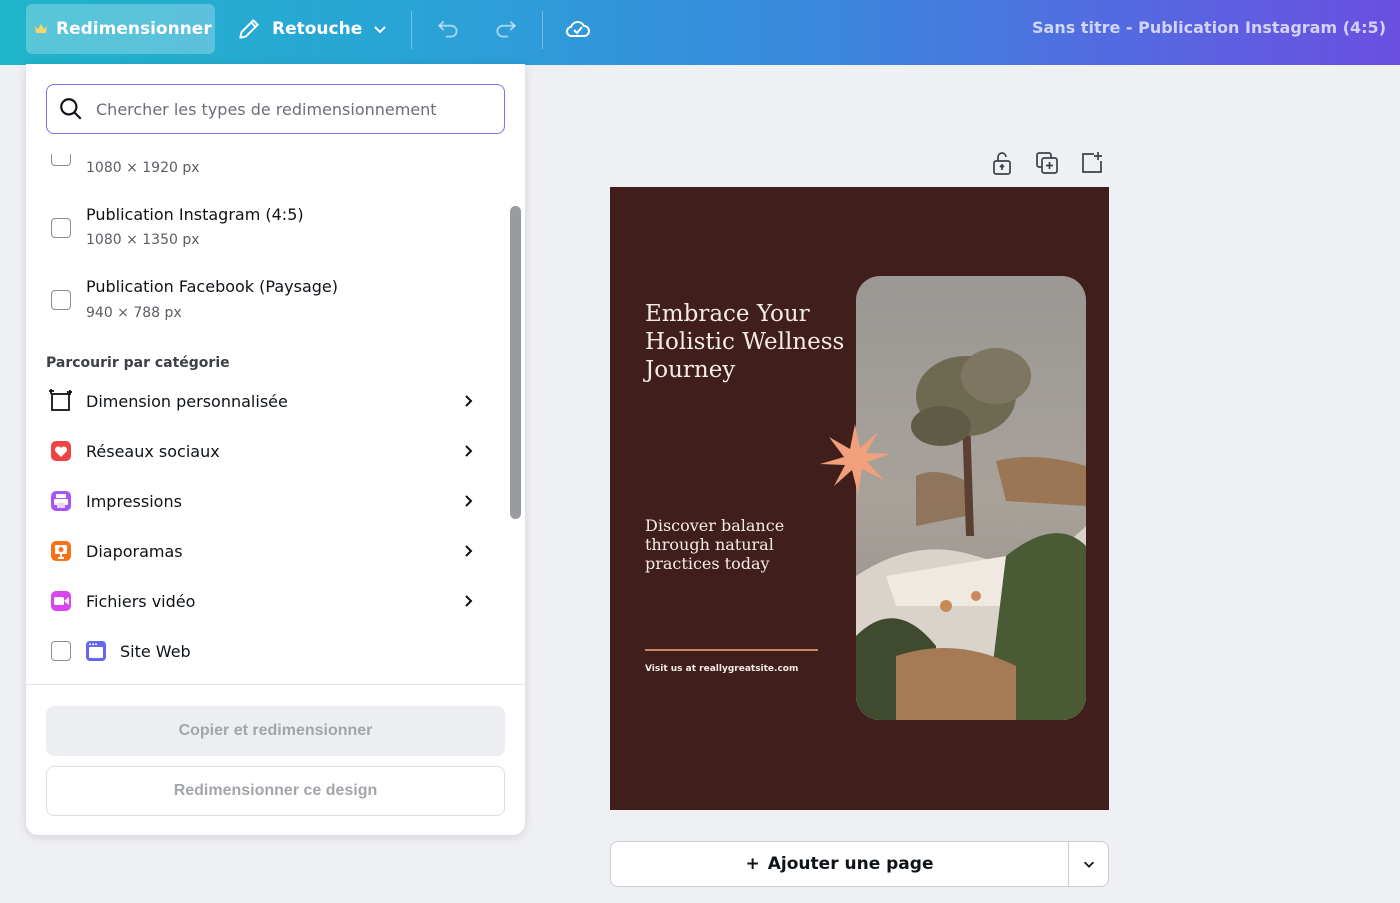 The image size is (1400, 903). What do you see at coordinates (515, 362) in the screenshot?
I see `panel-scrollbar` at bounding box center [515, 362].